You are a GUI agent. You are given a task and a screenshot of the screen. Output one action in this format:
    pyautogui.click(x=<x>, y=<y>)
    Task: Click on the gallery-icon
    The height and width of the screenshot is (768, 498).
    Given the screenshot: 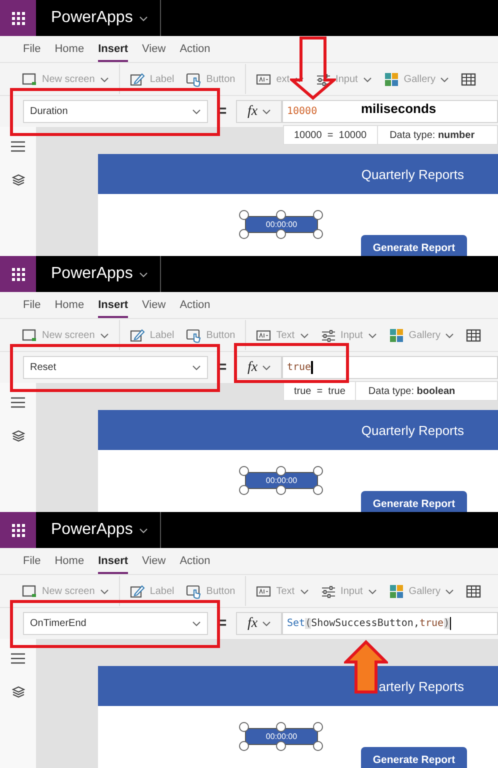 What is the action you would take?
    pyautogui.click(x=396, y=591)
    